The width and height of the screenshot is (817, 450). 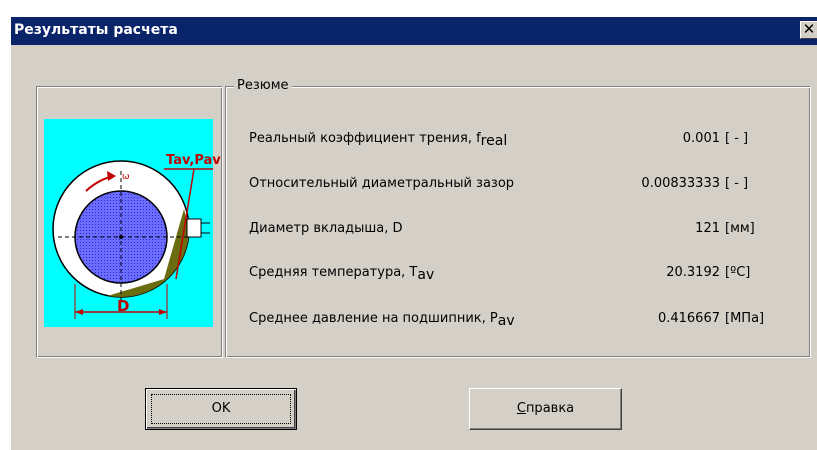 I want to click on diameter-unit: [мм], so click(x=740, y=228).